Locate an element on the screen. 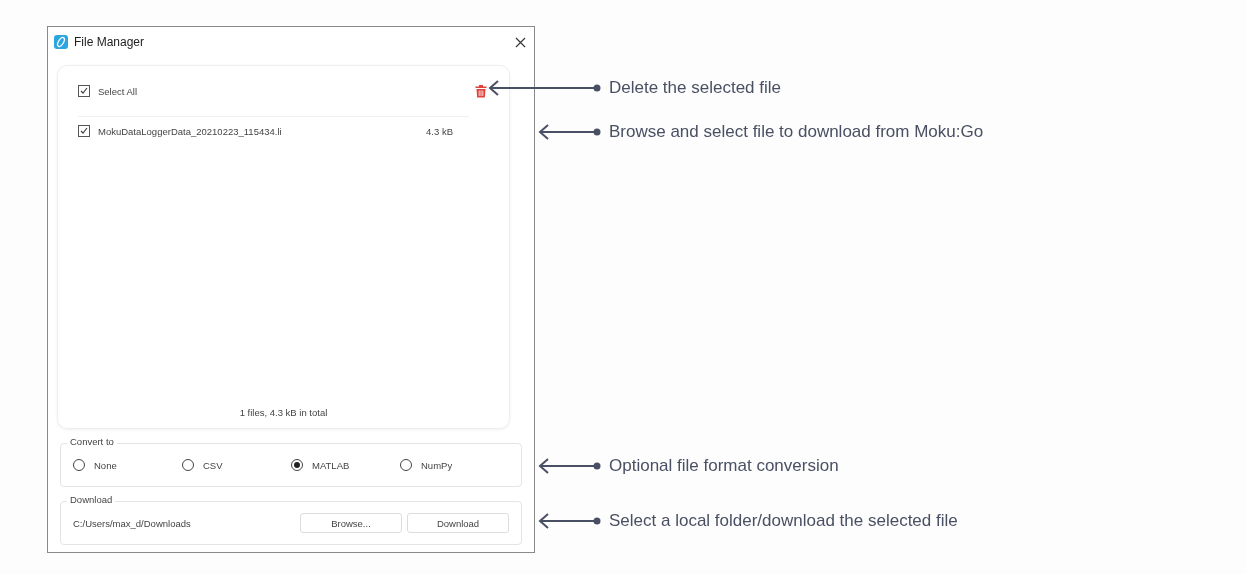 Image resolution: width=1247 pixels, height=574 pixels. file-row: MokuDataLoggerData_20210223_115434.li 4.3 kB is located at coordinates (293, 131).